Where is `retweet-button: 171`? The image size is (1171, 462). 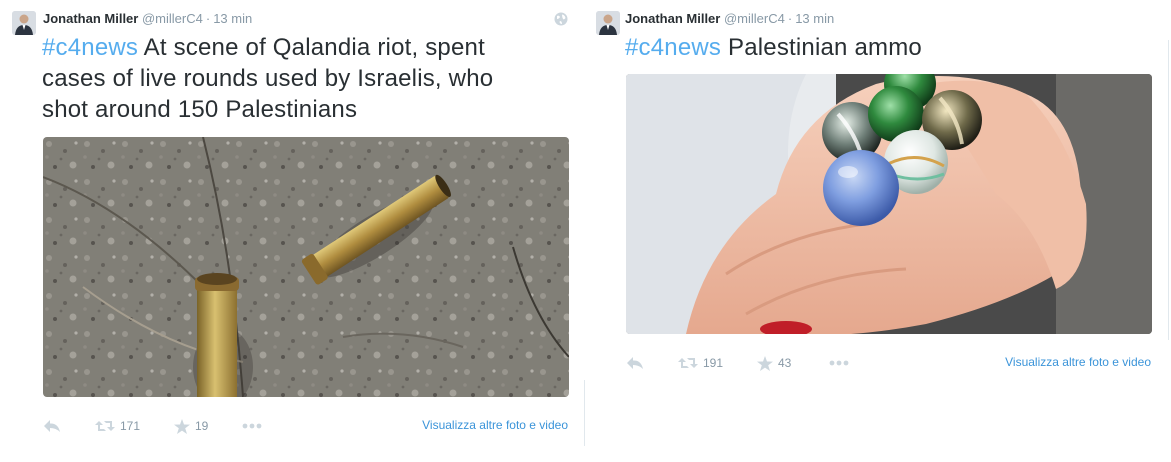
retweet-button: 171 is located at coordinates (117, 426).